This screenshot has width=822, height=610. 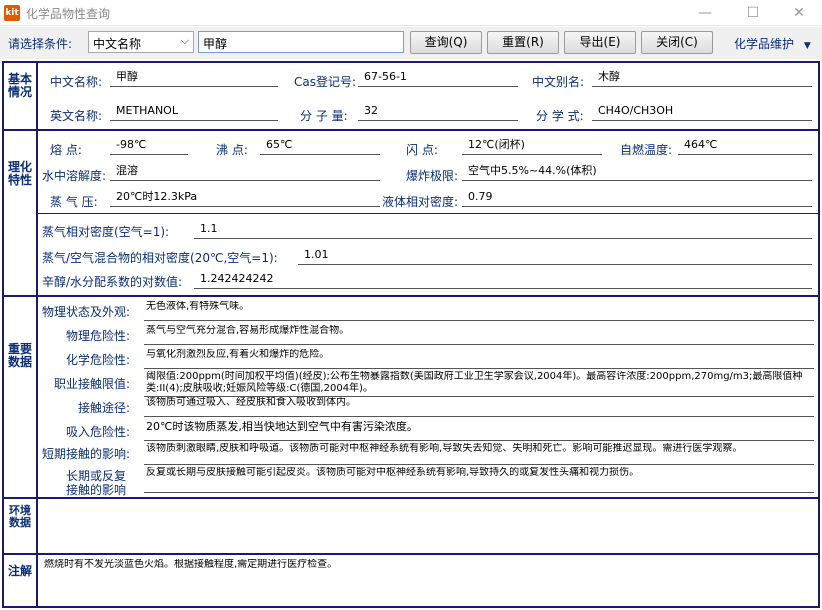 What do you see at coordinates (702, 112) in the screenshot?
I see `formula-field: CH4O/CH3OH` at bounding box center [702, 112].